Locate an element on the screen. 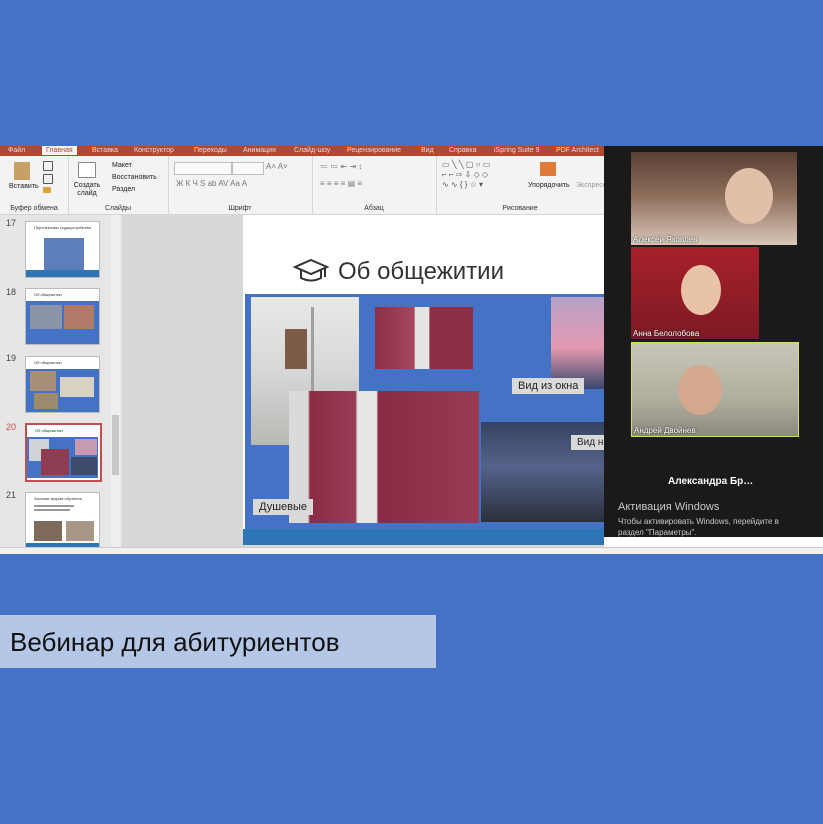 This screenshot has width=823, height=824. tab-design: Конструктор is located at coordinates (154, 150).